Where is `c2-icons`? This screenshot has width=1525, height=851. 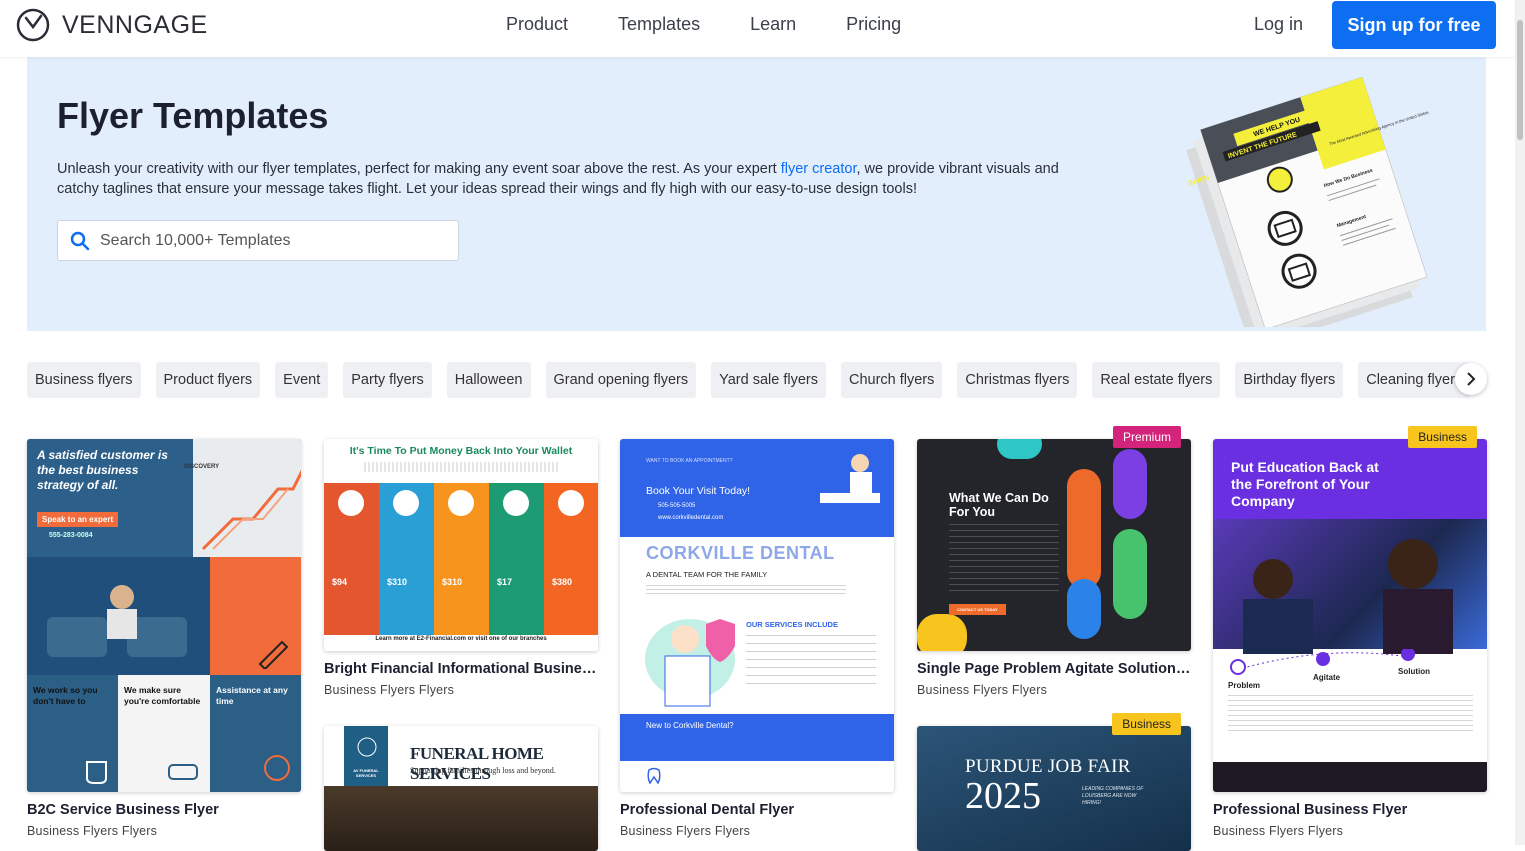 c2-icons is located at coordinates (461, 503).